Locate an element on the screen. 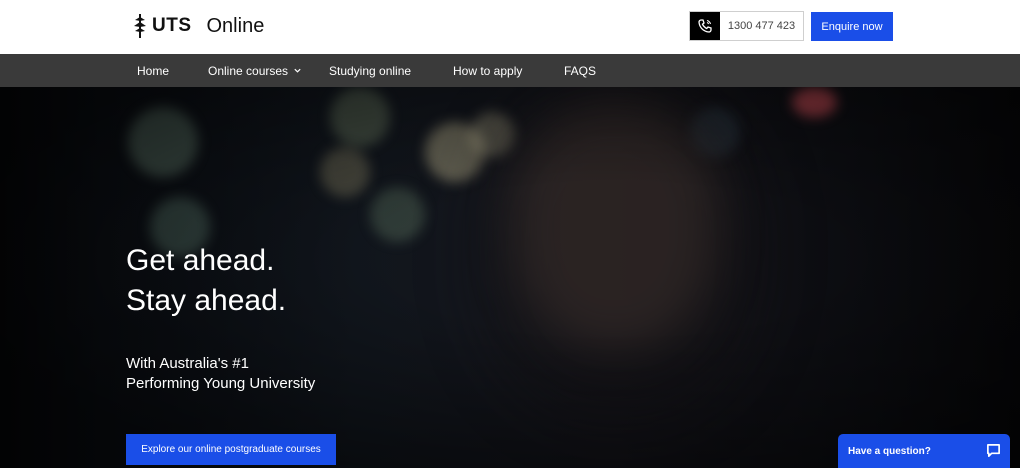 The image size is (1024, 468). hero-headline-line-1: Get ahead. is located at coordinates (200, 260).